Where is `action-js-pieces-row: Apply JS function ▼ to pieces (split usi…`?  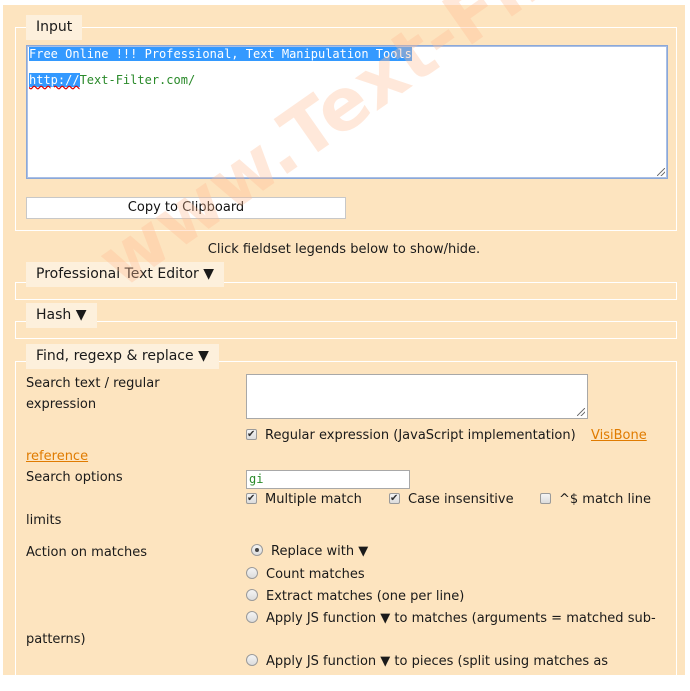 action-js-pieces-row: Apply JS function ▼ to pieces (split usi… is located at coordinates (427, 662).